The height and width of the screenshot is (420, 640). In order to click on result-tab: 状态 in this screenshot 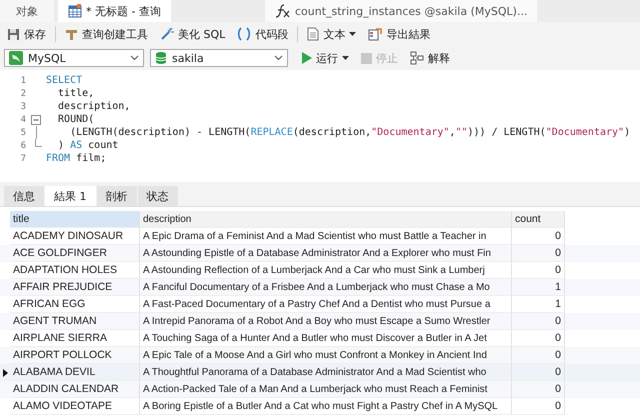, I will do `click(158, 196)`.